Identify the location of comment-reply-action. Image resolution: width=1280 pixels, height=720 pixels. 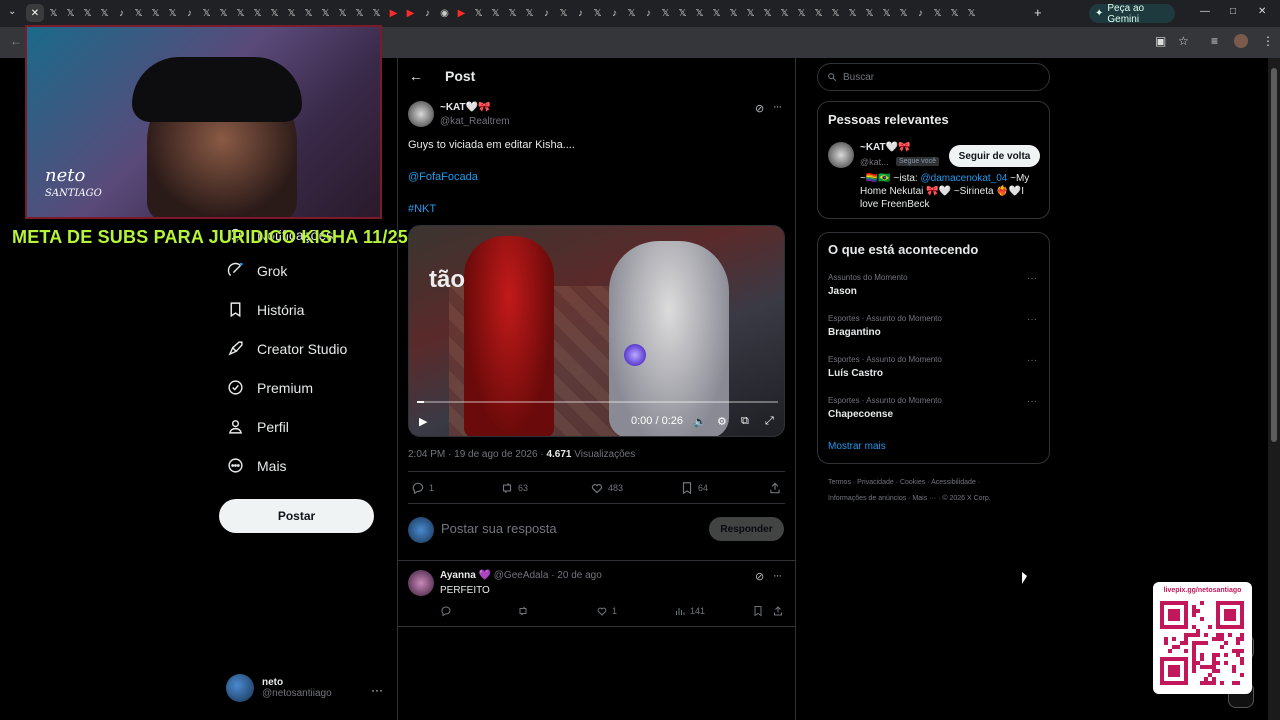
(446, 611).